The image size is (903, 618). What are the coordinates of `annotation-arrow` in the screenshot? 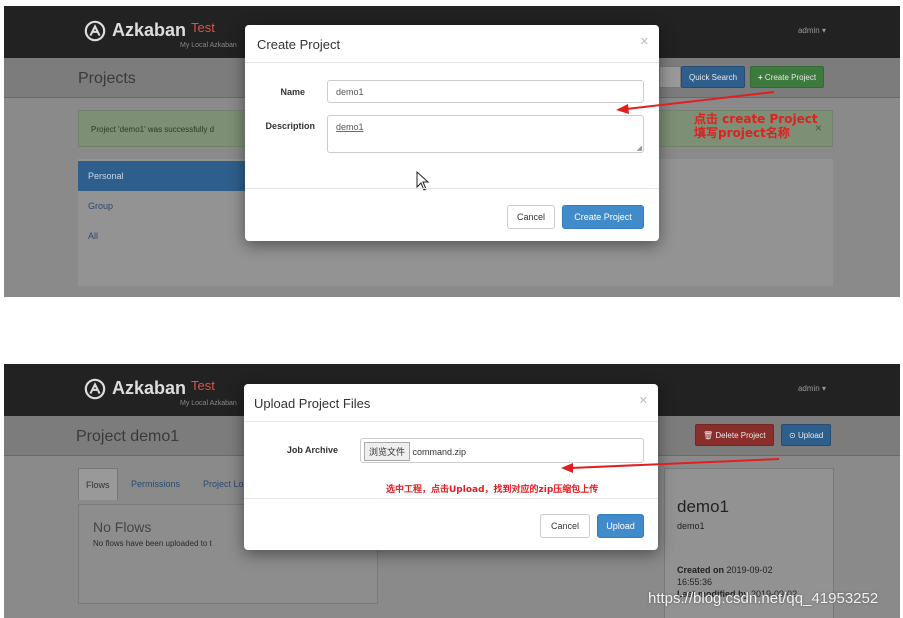 It's located at (695, 102).